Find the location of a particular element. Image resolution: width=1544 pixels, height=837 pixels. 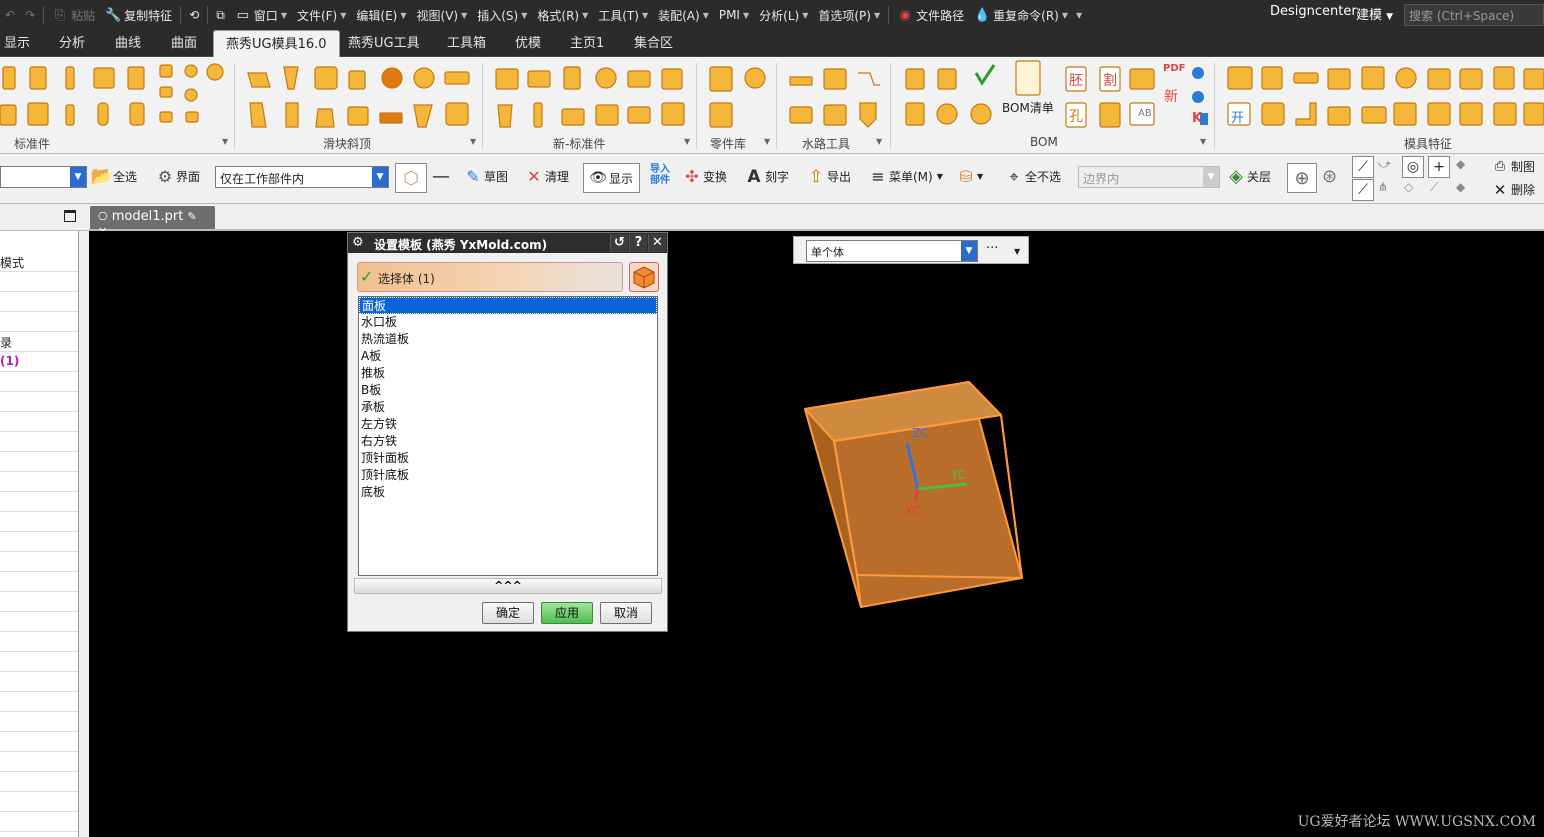

list-item: 推板 is located at coordinates (508, 373).